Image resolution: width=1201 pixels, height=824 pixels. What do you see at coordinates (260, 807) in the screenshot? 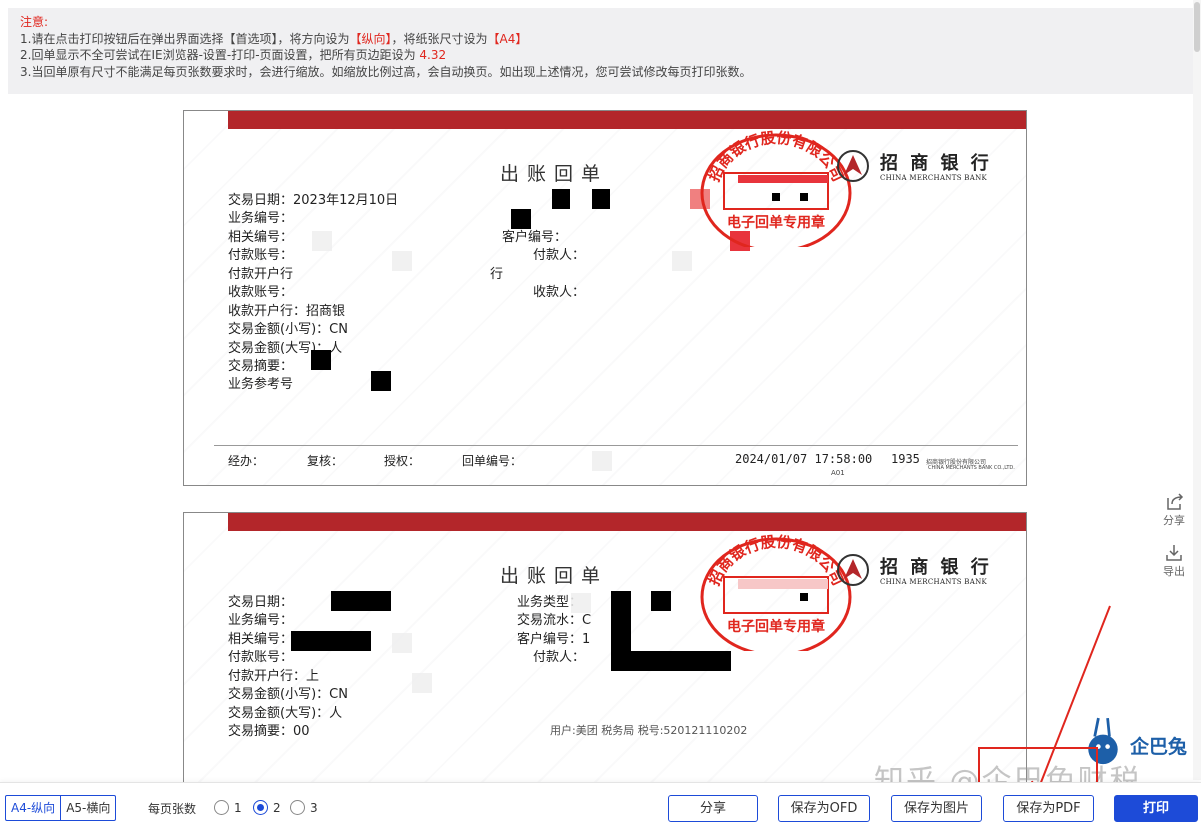
I see `radio-circle-selected` at bounding box center [260, 807].